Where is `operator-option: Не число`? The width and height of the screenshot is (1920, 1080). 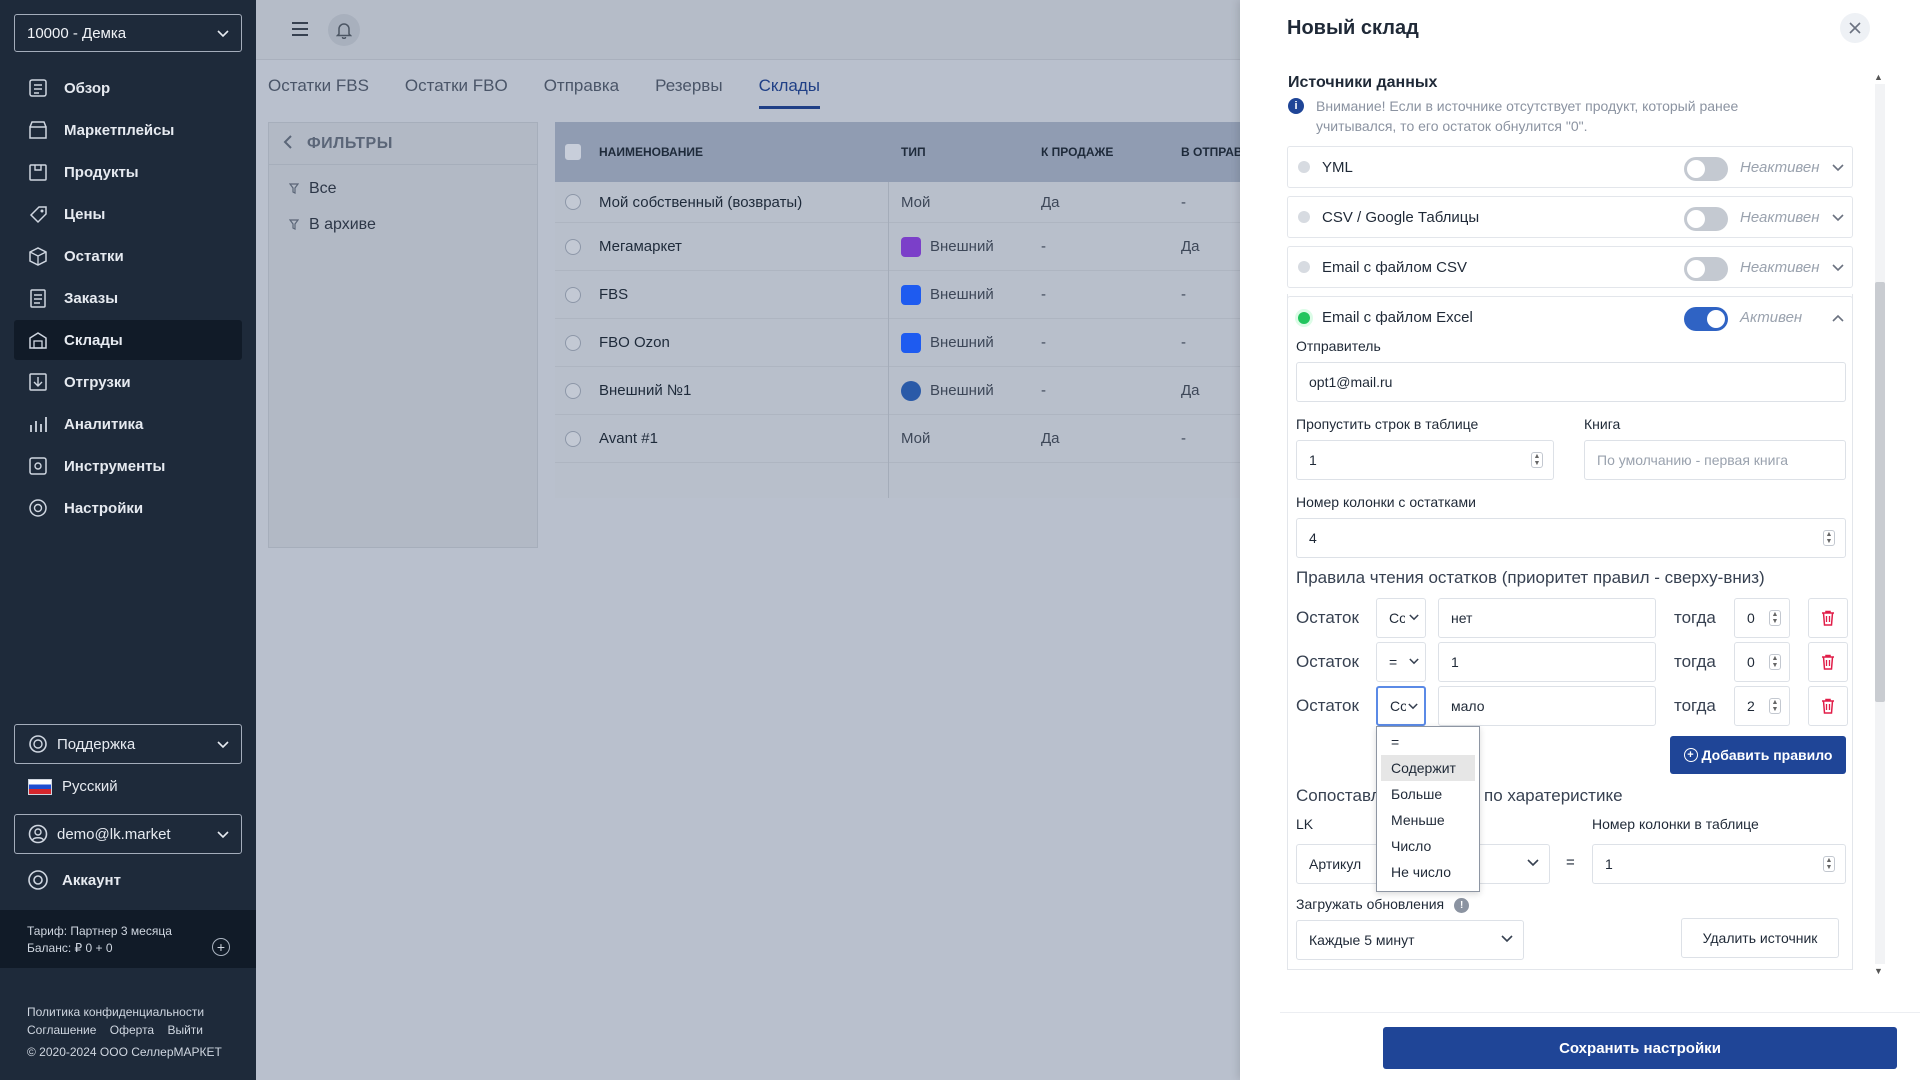
operator-option: Не число is located at coordinates (1428, 872).